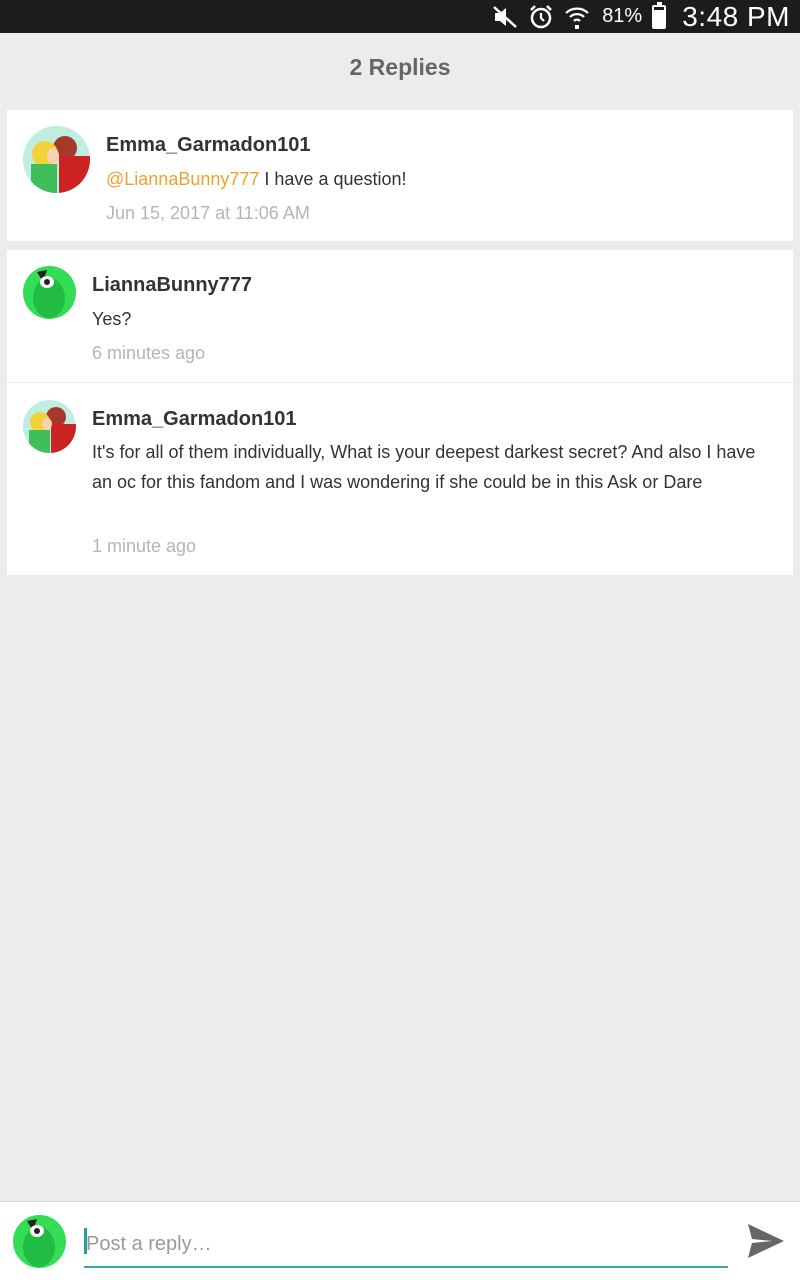 The height and width of the screenshot is (1280, 800). Describe the element at coordinates (144, 546) in the screenshot. I see `reply-timestamp: 1 minute ago` at that location.